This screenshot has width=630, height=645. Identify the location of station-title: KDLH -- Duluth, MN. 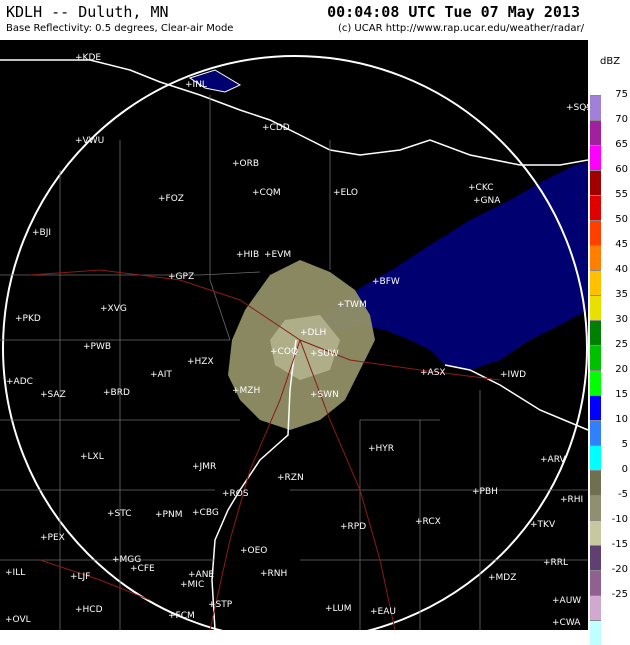
(87, 12).